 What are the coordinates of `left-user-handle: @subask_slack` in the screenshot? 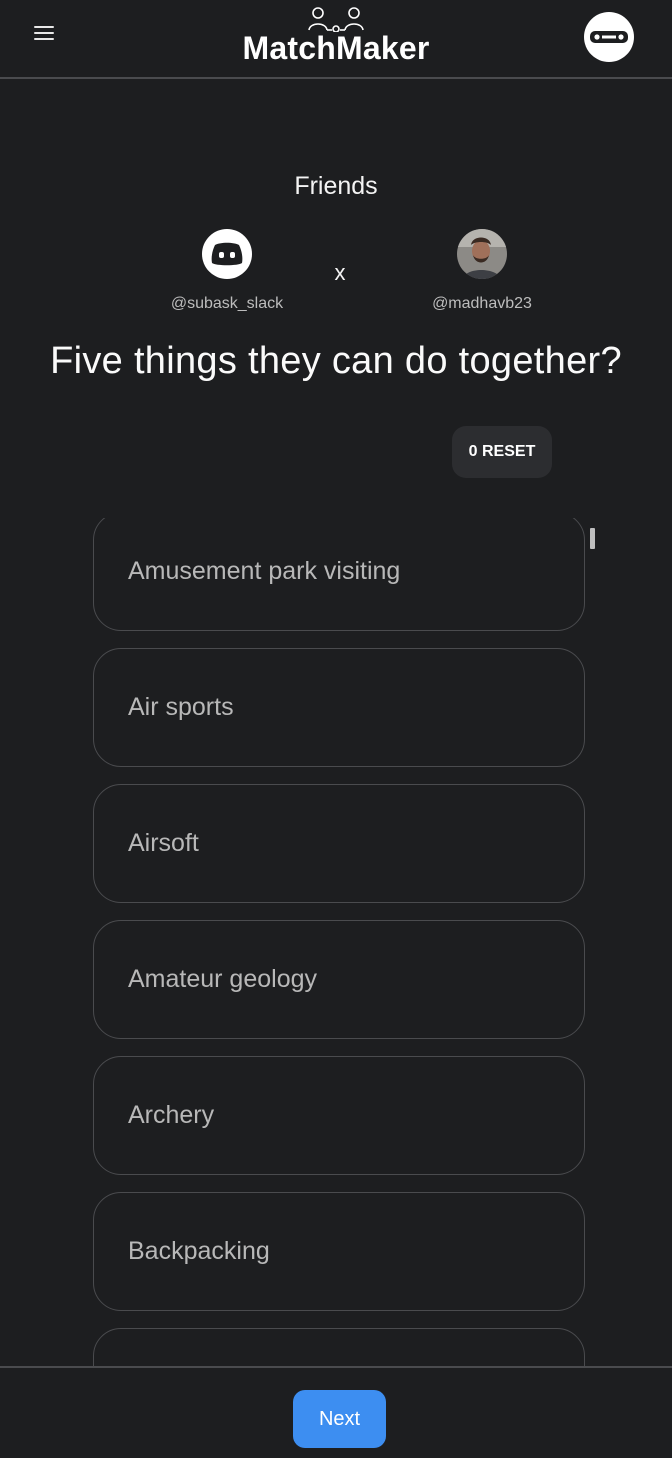 It's located at (227, 303).